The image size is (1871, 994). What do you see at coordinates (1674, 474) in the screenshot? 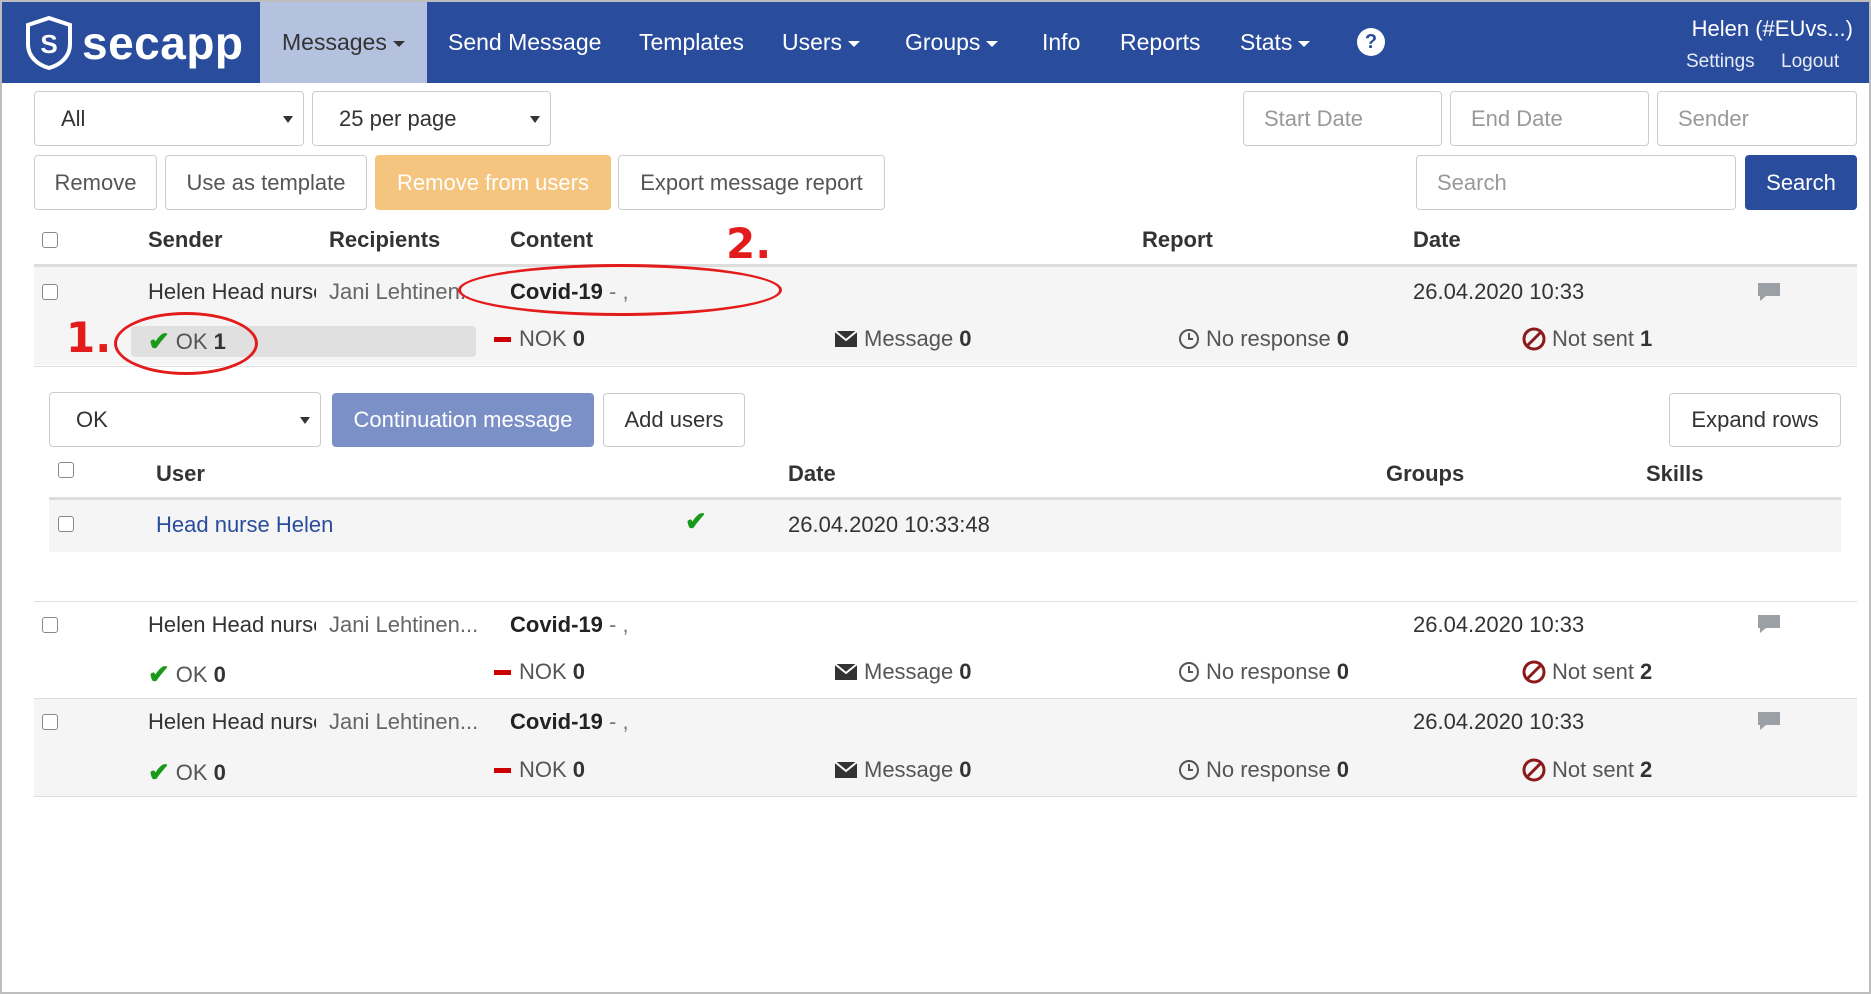
I see `detail-header-skills: Skills` at bounding box center [1674, 474].